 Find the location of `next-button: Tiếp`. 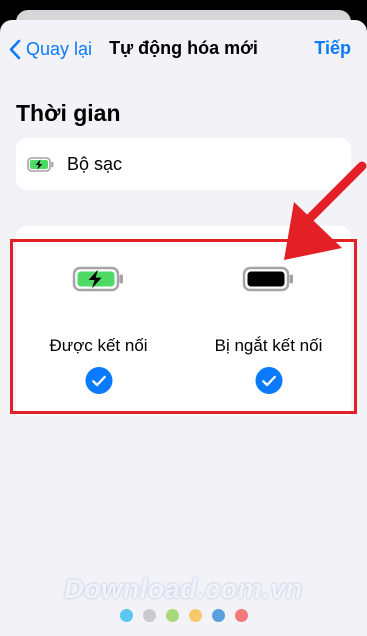

next-button: Tiếp is located at coordinates (332, 48).